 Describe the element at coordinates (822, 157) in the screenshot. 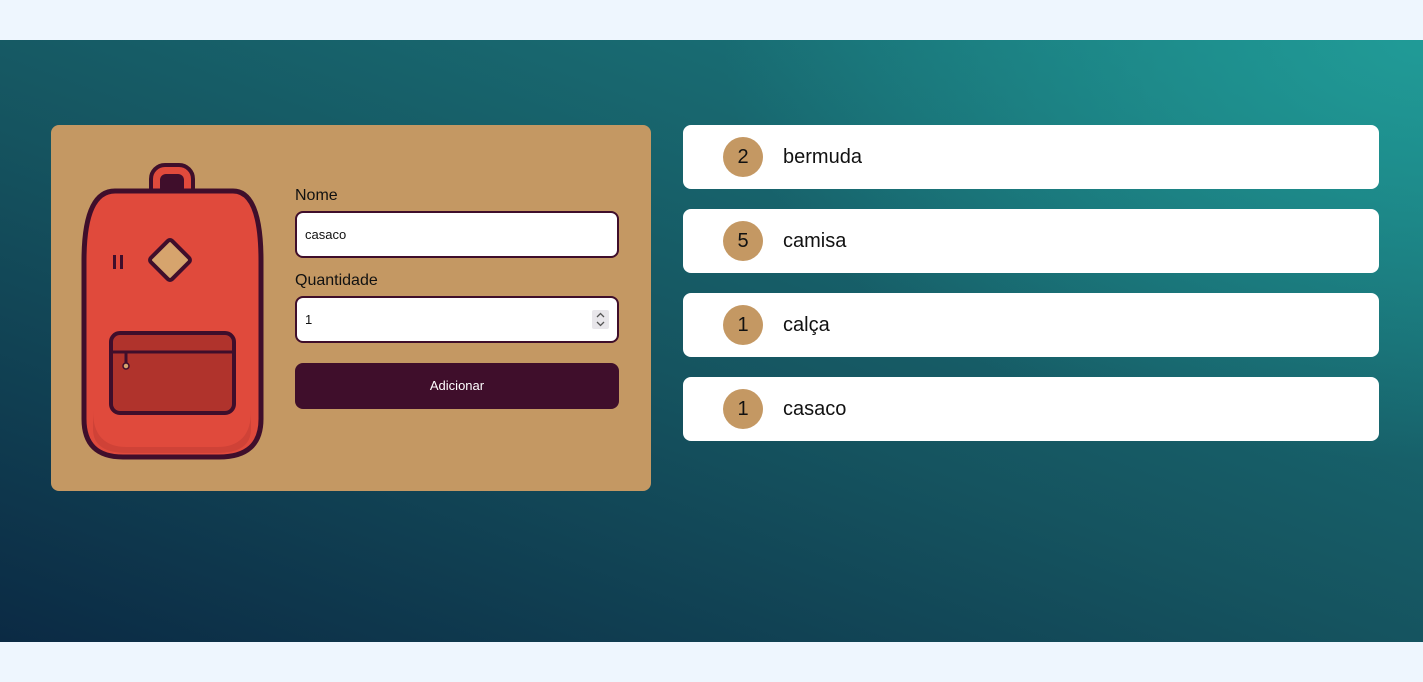

I see `item-name: bermuda` at that location.